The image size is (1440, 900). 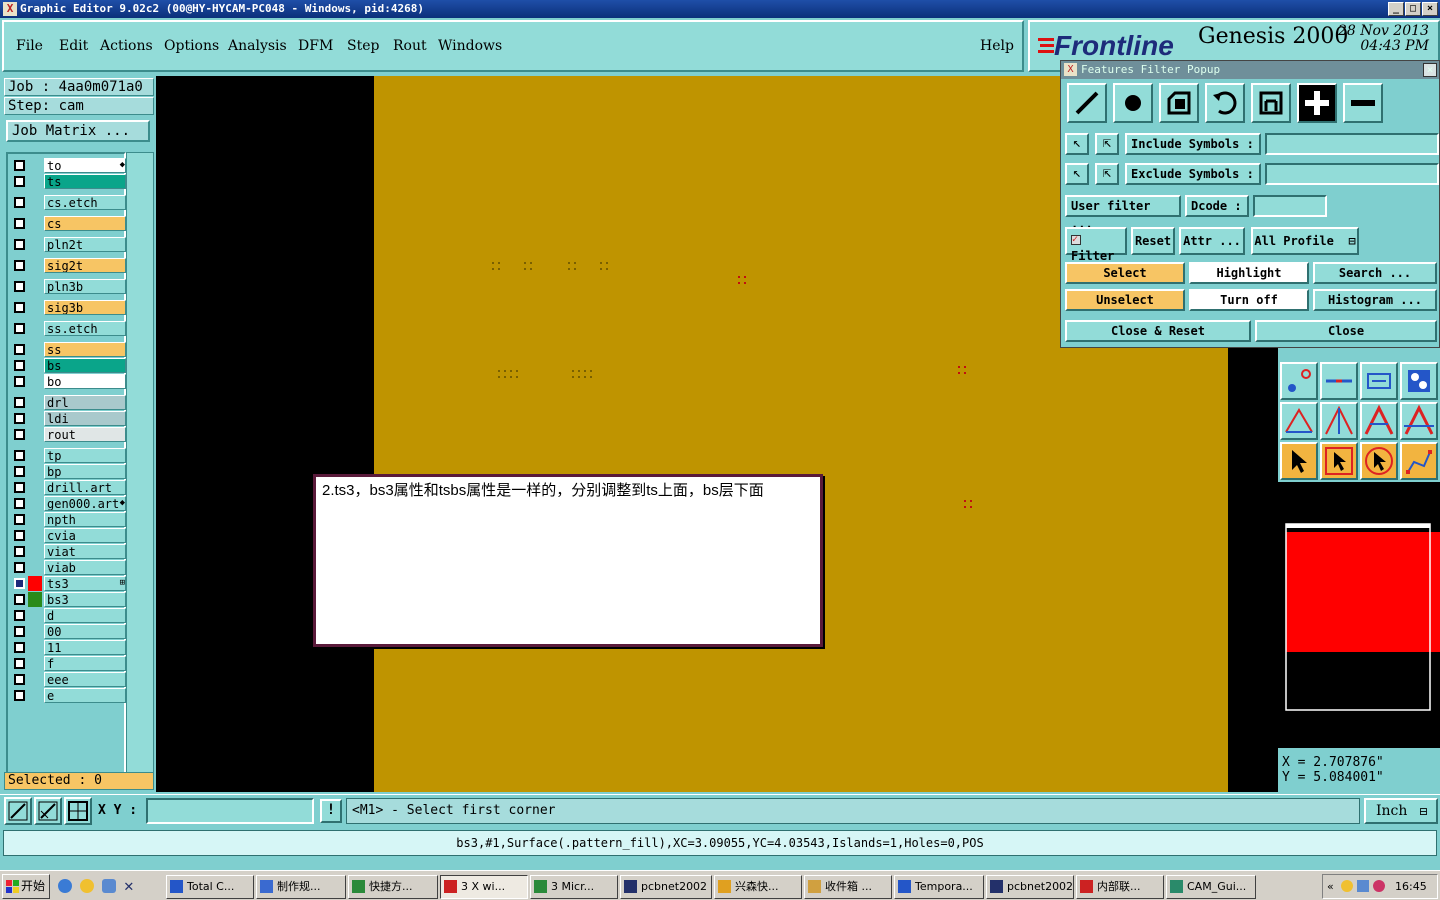 I want to click on layer-name: cs.etch, so click(x=85, y=202).